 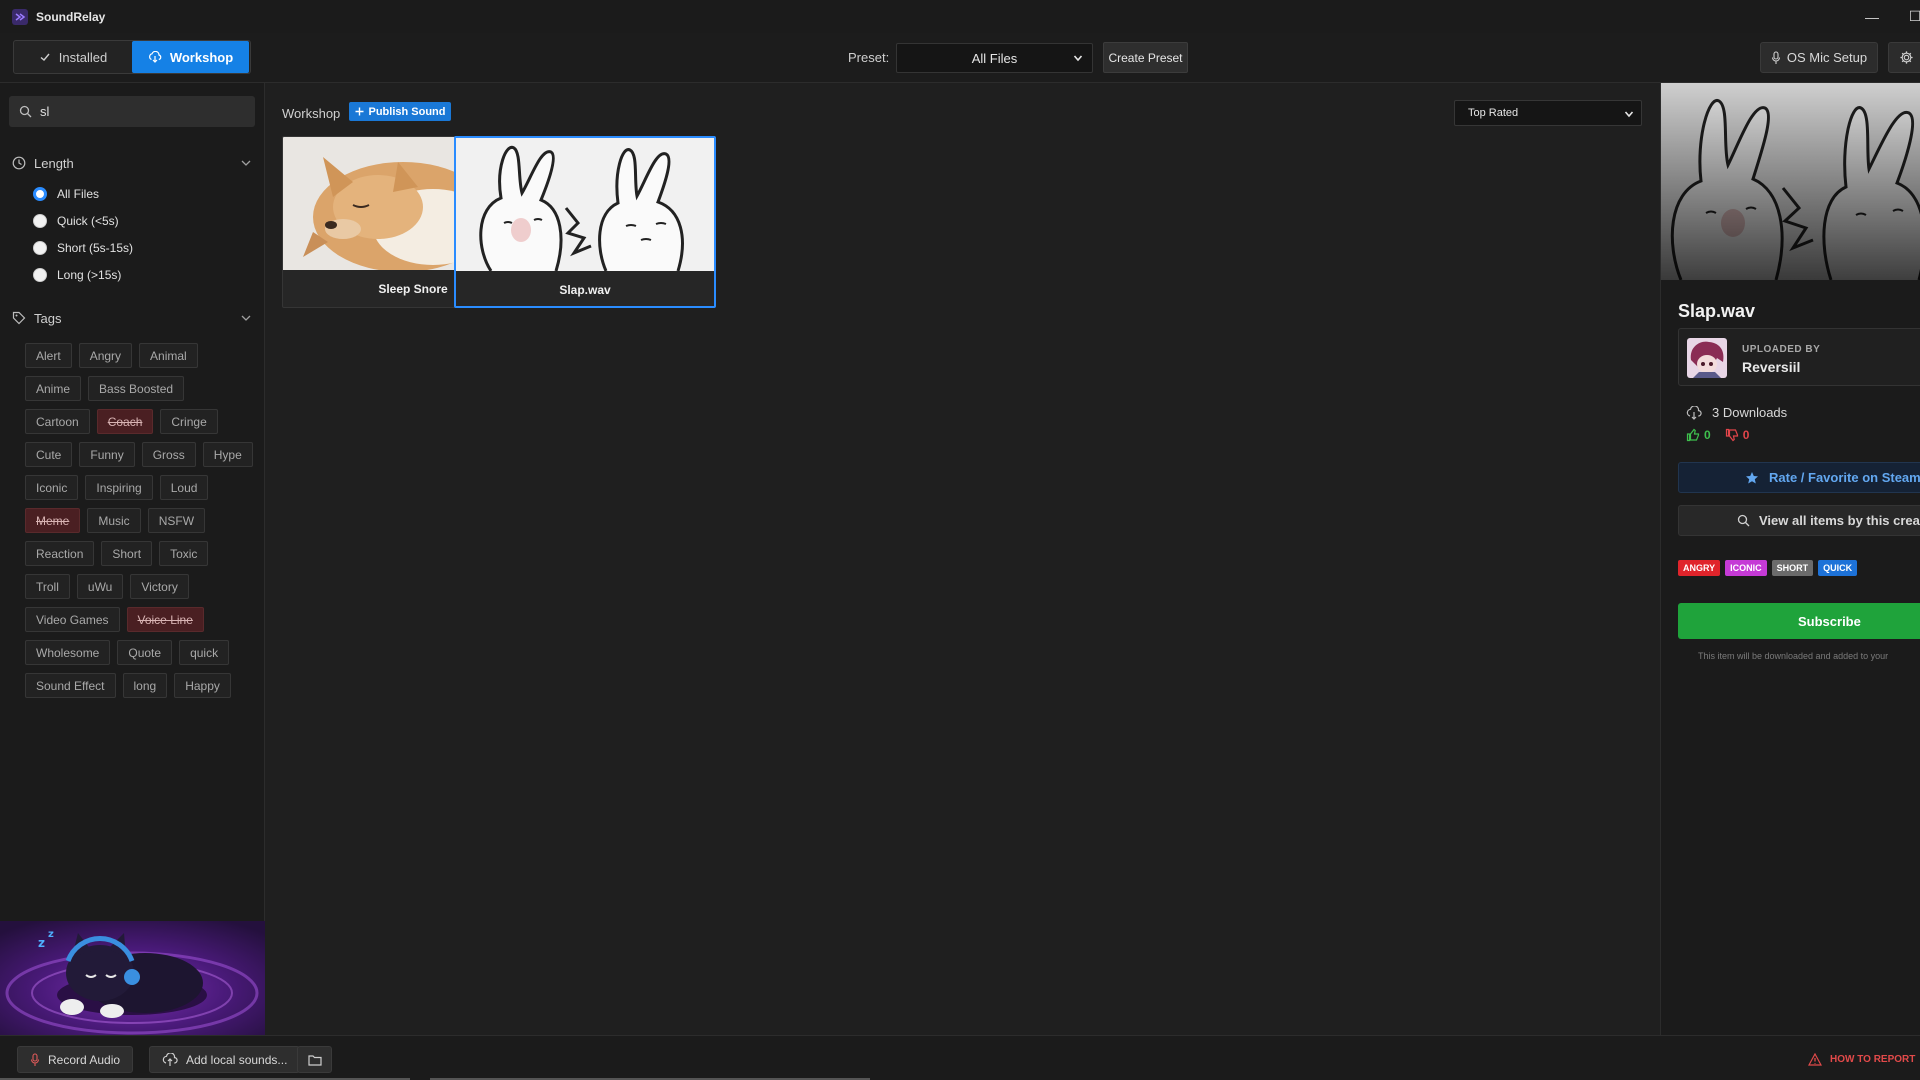 What do you see at coordinates (114, 520) in the screenshot?
I see `tag-filter: Music` at bounding box center [114, 520].